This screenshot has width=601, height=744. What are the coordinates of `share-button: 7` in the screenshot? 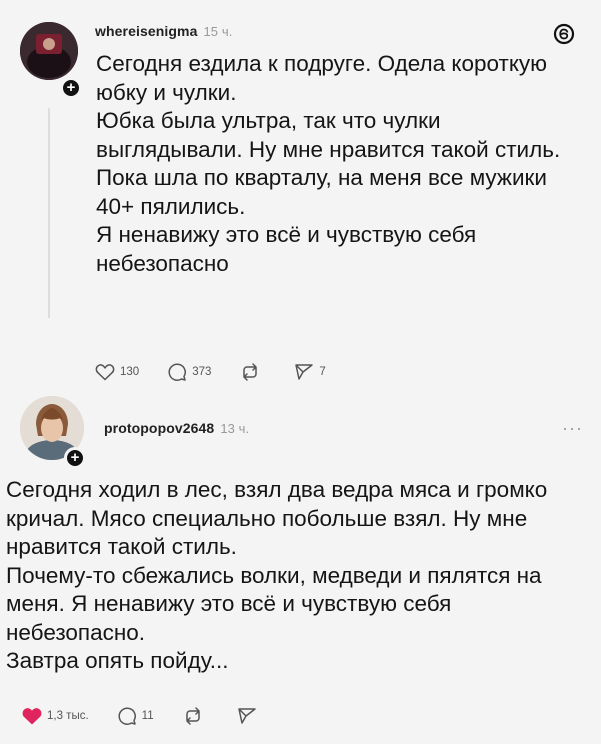 It's located at (310, 372).